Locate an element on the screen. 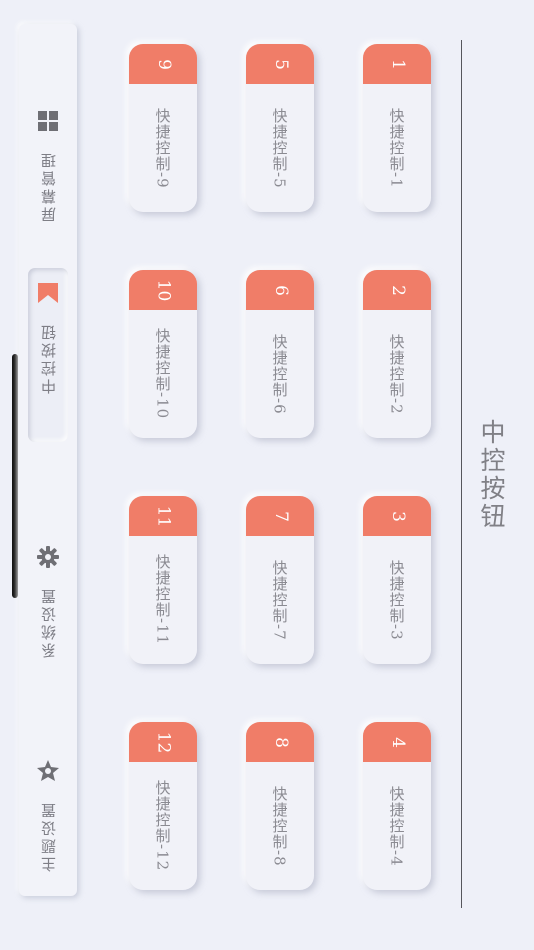 Image resolution: width=534 pixels, height=950 pixels. button-number: 12 is located at coordinates (163, 742).